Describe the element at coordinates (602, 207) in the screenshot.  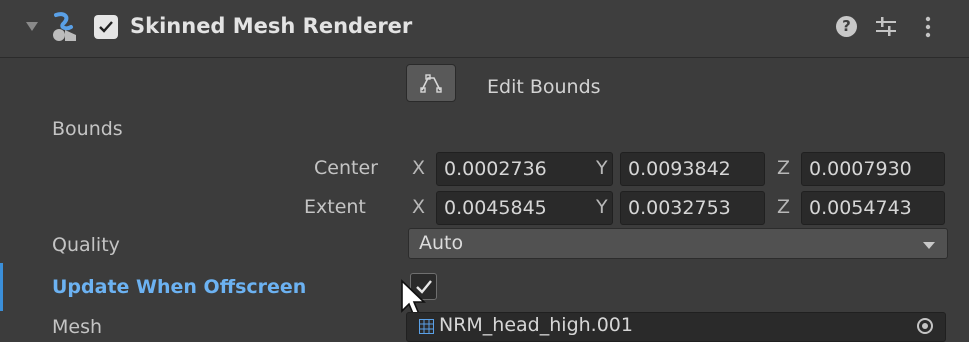
I see `extent-y-axis-label: Y` at that location.